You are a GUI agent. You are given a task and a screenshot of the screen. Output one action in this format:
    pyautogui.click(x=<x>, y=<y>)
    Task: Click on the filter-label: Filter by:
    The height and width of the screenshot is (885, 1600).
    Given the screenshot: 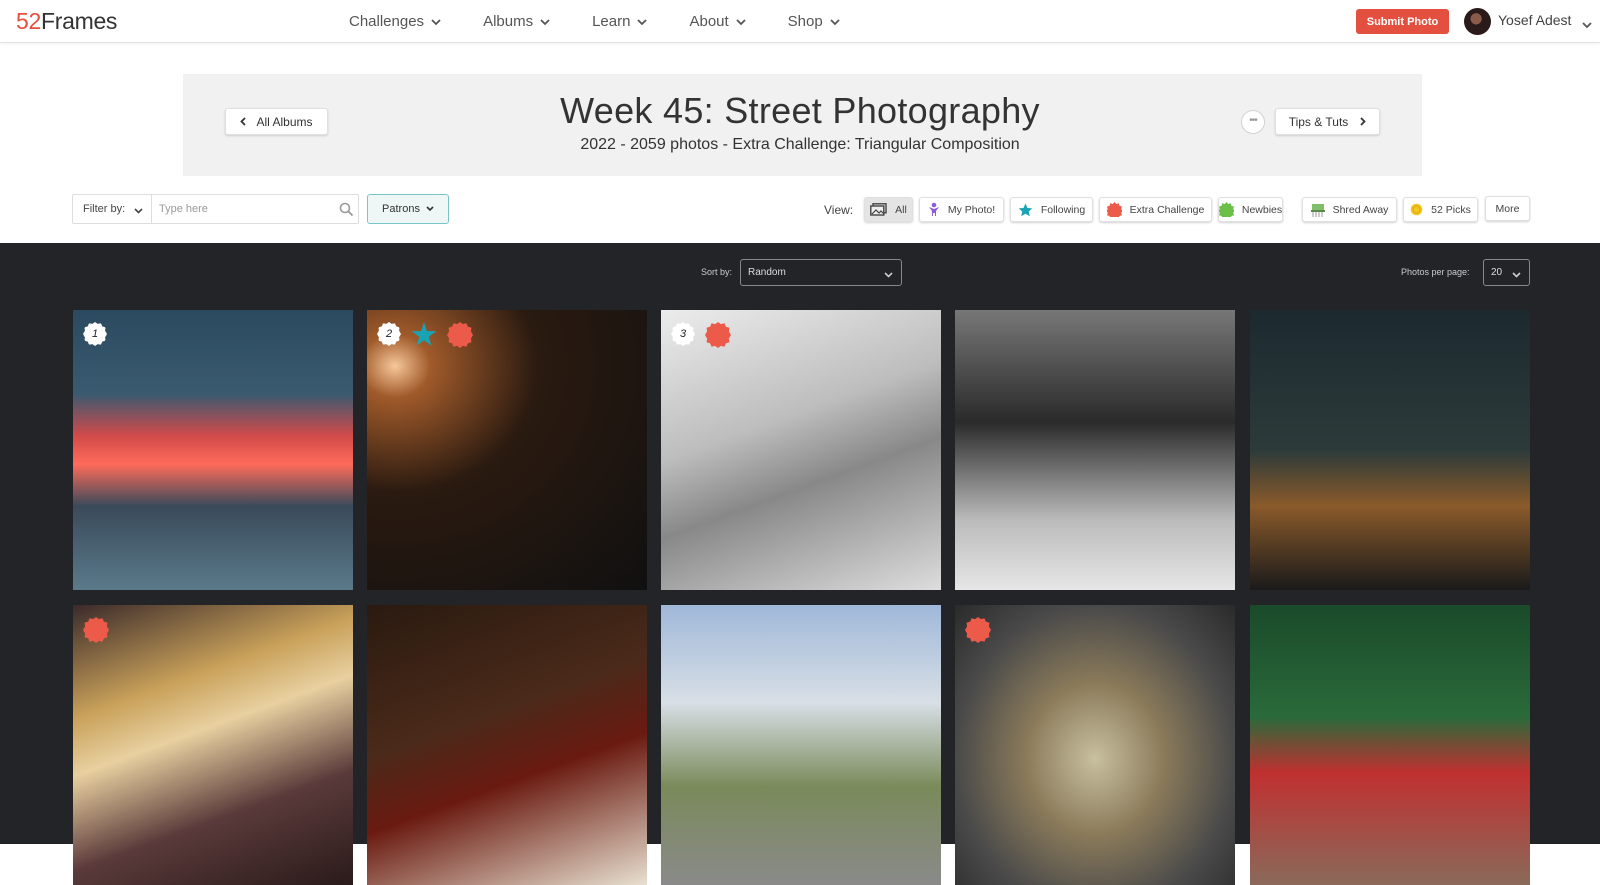 What is the action you would take?
    pyautogui.click(x=104, y=209)
    